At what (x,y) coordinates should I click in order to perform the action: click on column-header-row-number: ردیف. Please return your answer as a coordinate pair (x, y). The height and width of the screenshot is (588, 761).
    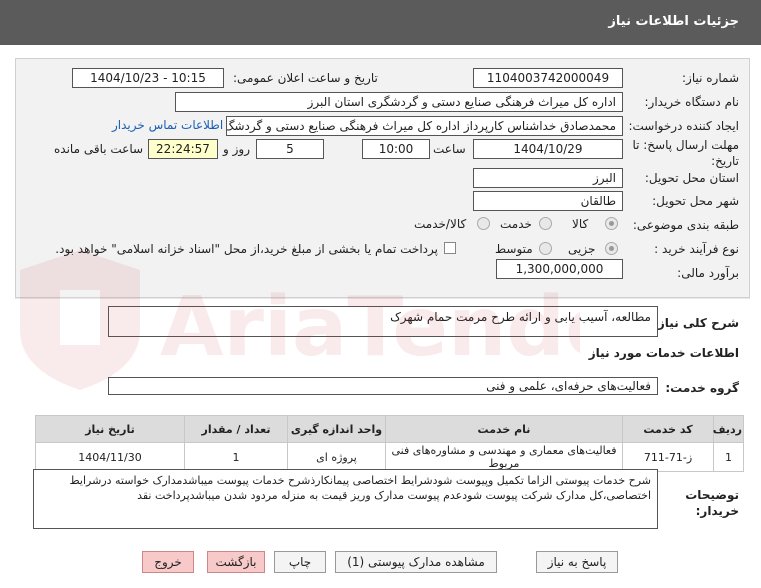
    Looking at the image, I should click on (728, 429).